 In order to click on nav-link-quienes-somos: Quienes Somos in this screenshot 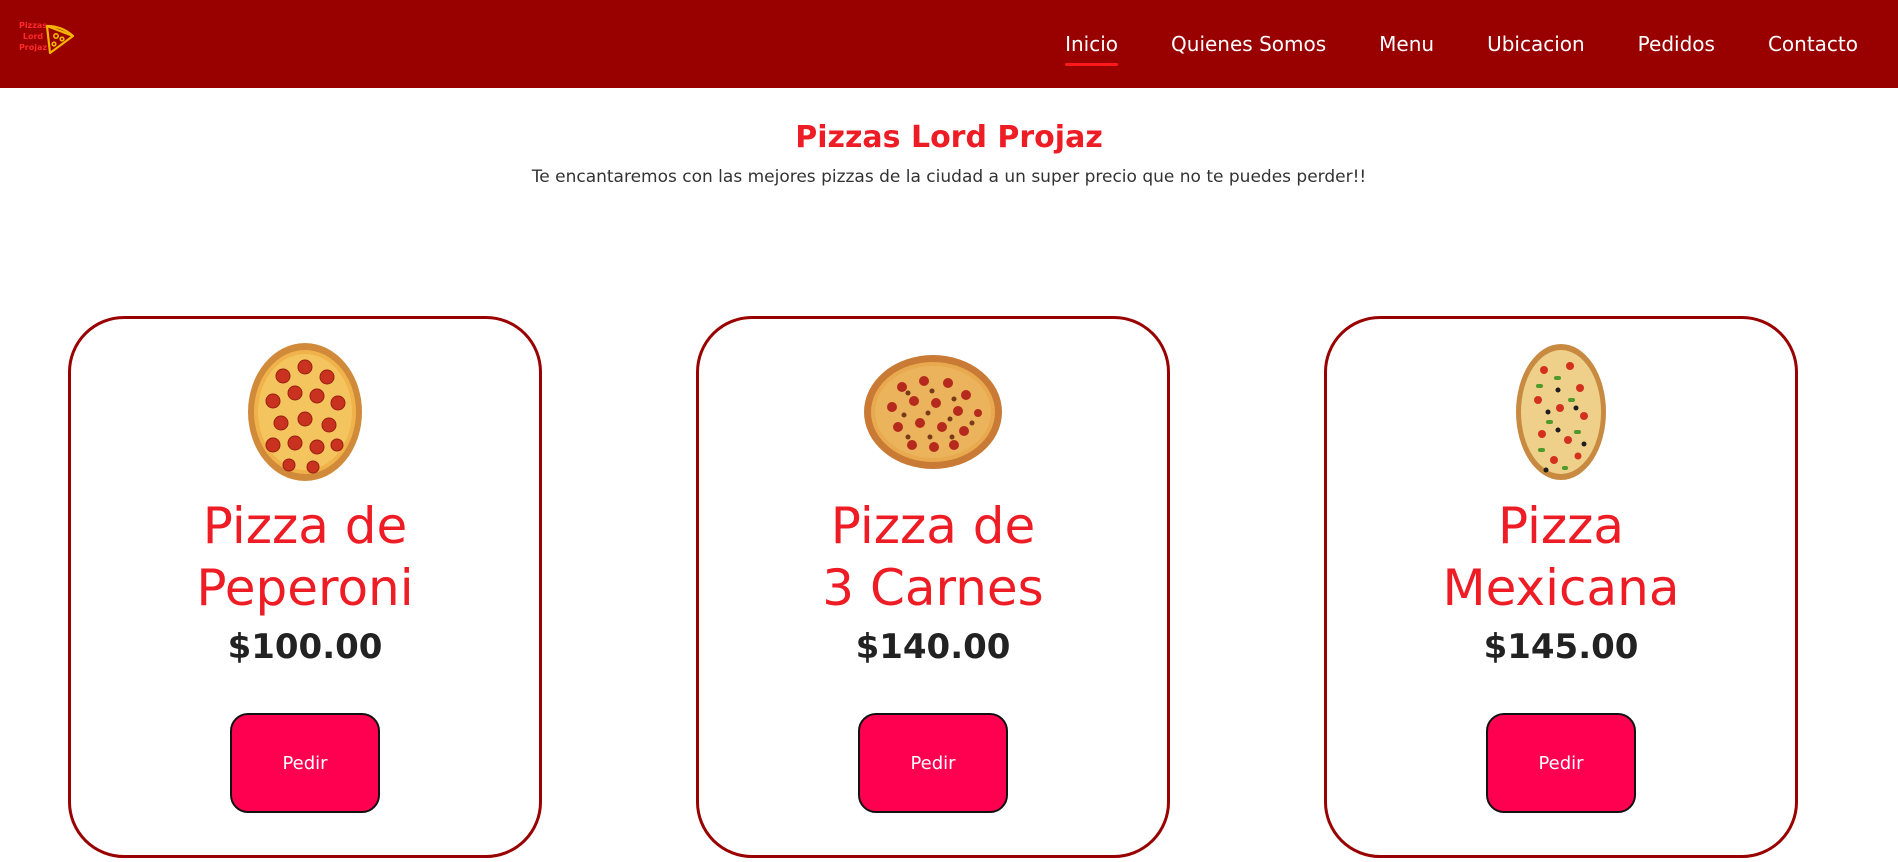, I will do `click(1248, 44)`.